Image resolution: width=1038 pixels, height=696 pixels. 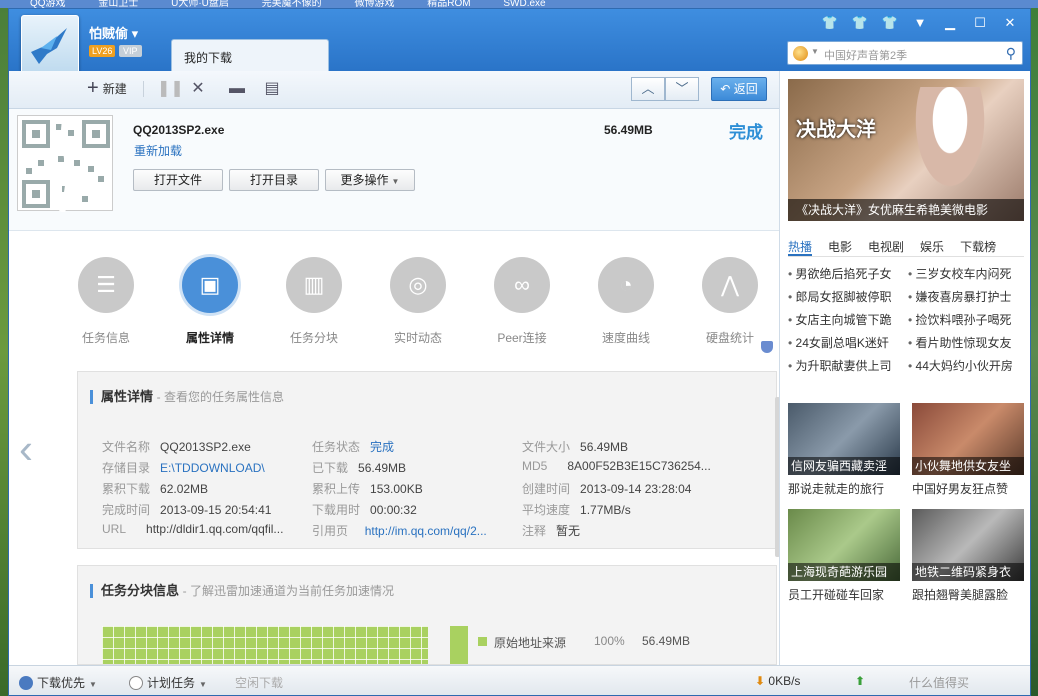 What do you see at coordinates (106, 285) in the screenshot?
I see `list-icon: ☰` at bounding box center [106, 285].